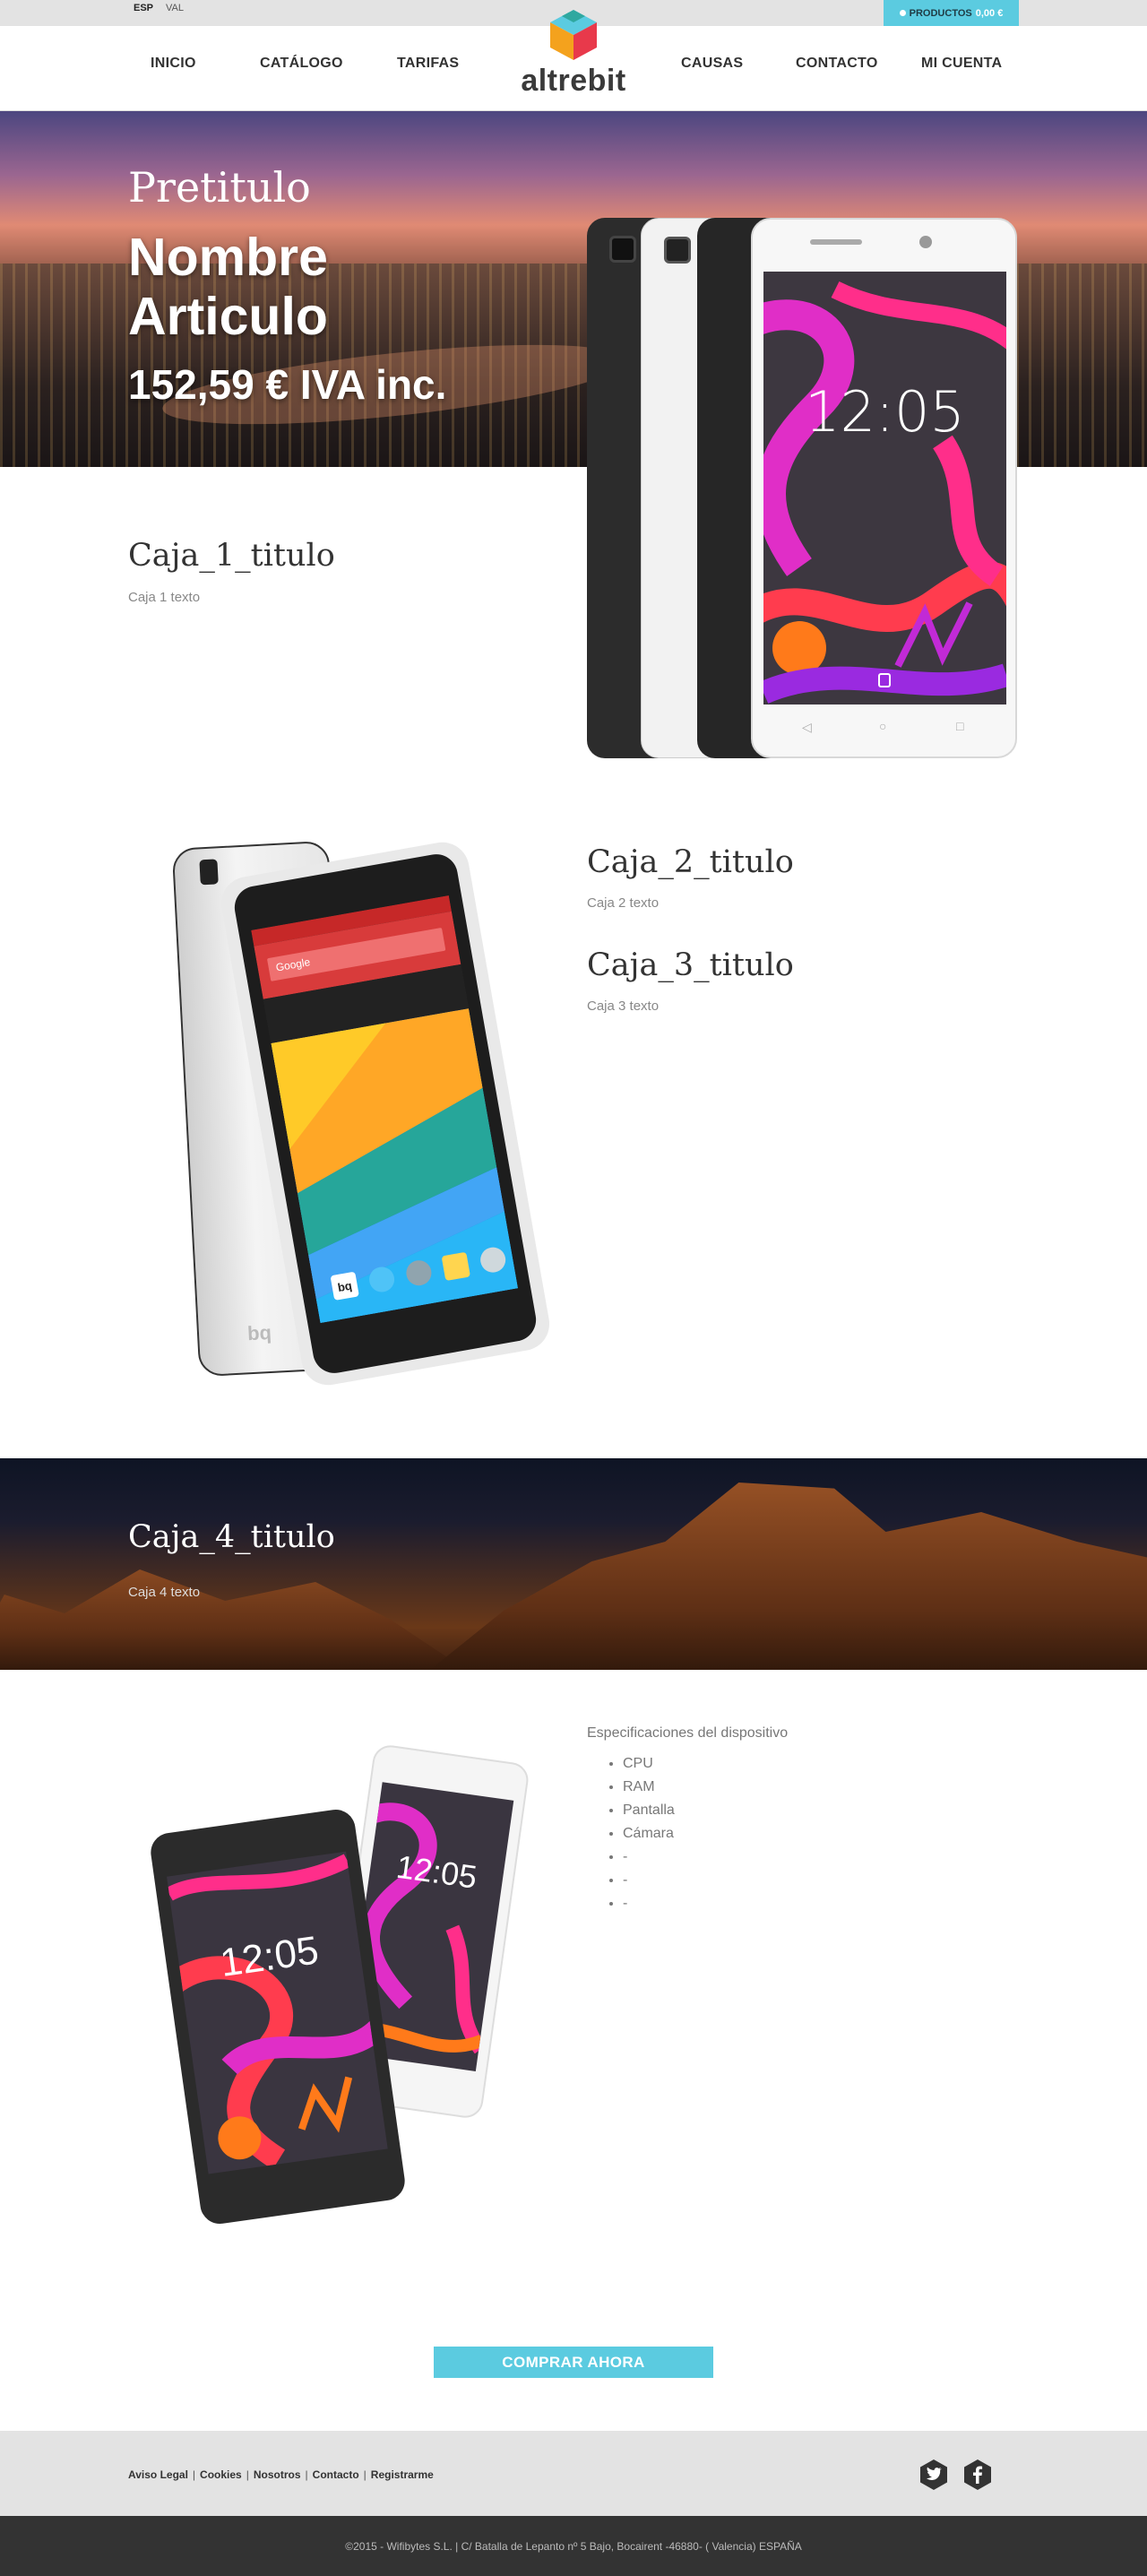  I want to click on buy-now-button: COMPRAR AHORA, so click(573, 2362).